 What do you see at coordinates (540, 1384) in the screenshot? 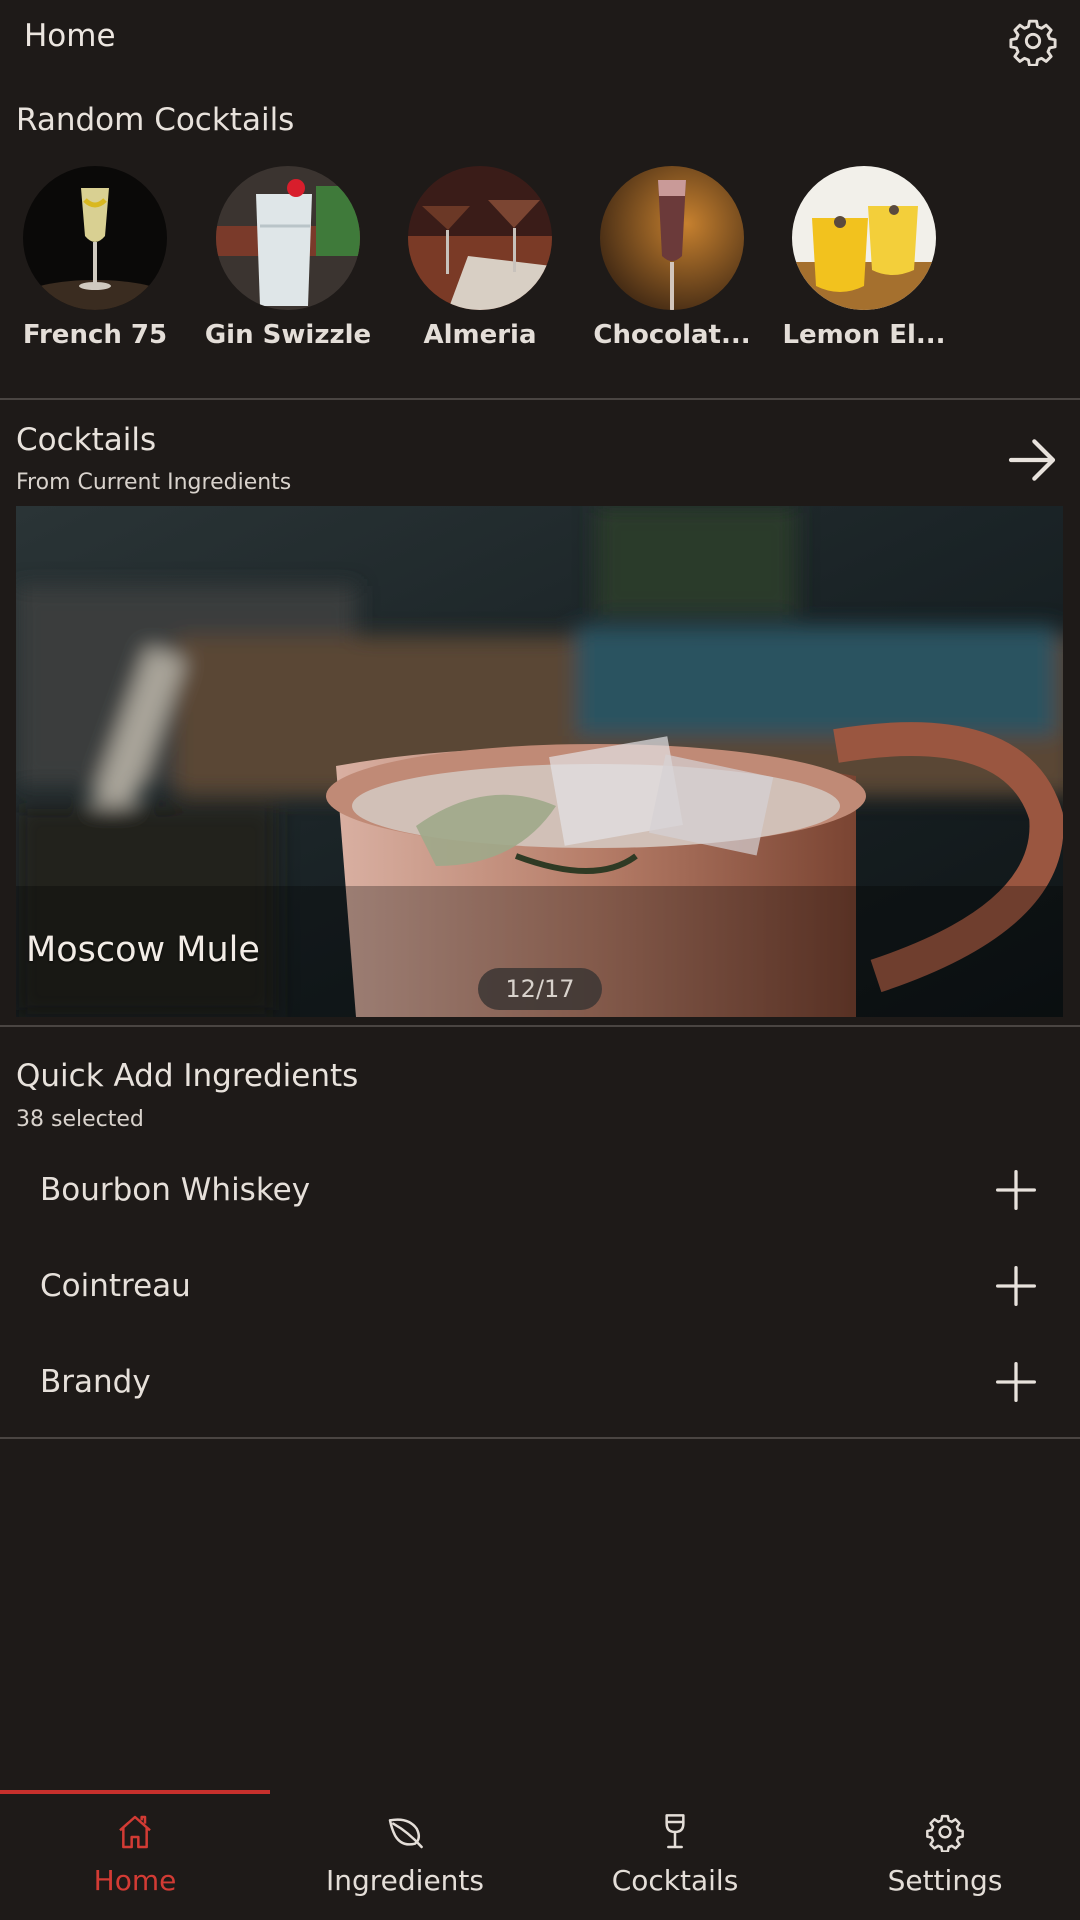
I see `ingredient-row: Brandy` at bounding box center [540, 1384].